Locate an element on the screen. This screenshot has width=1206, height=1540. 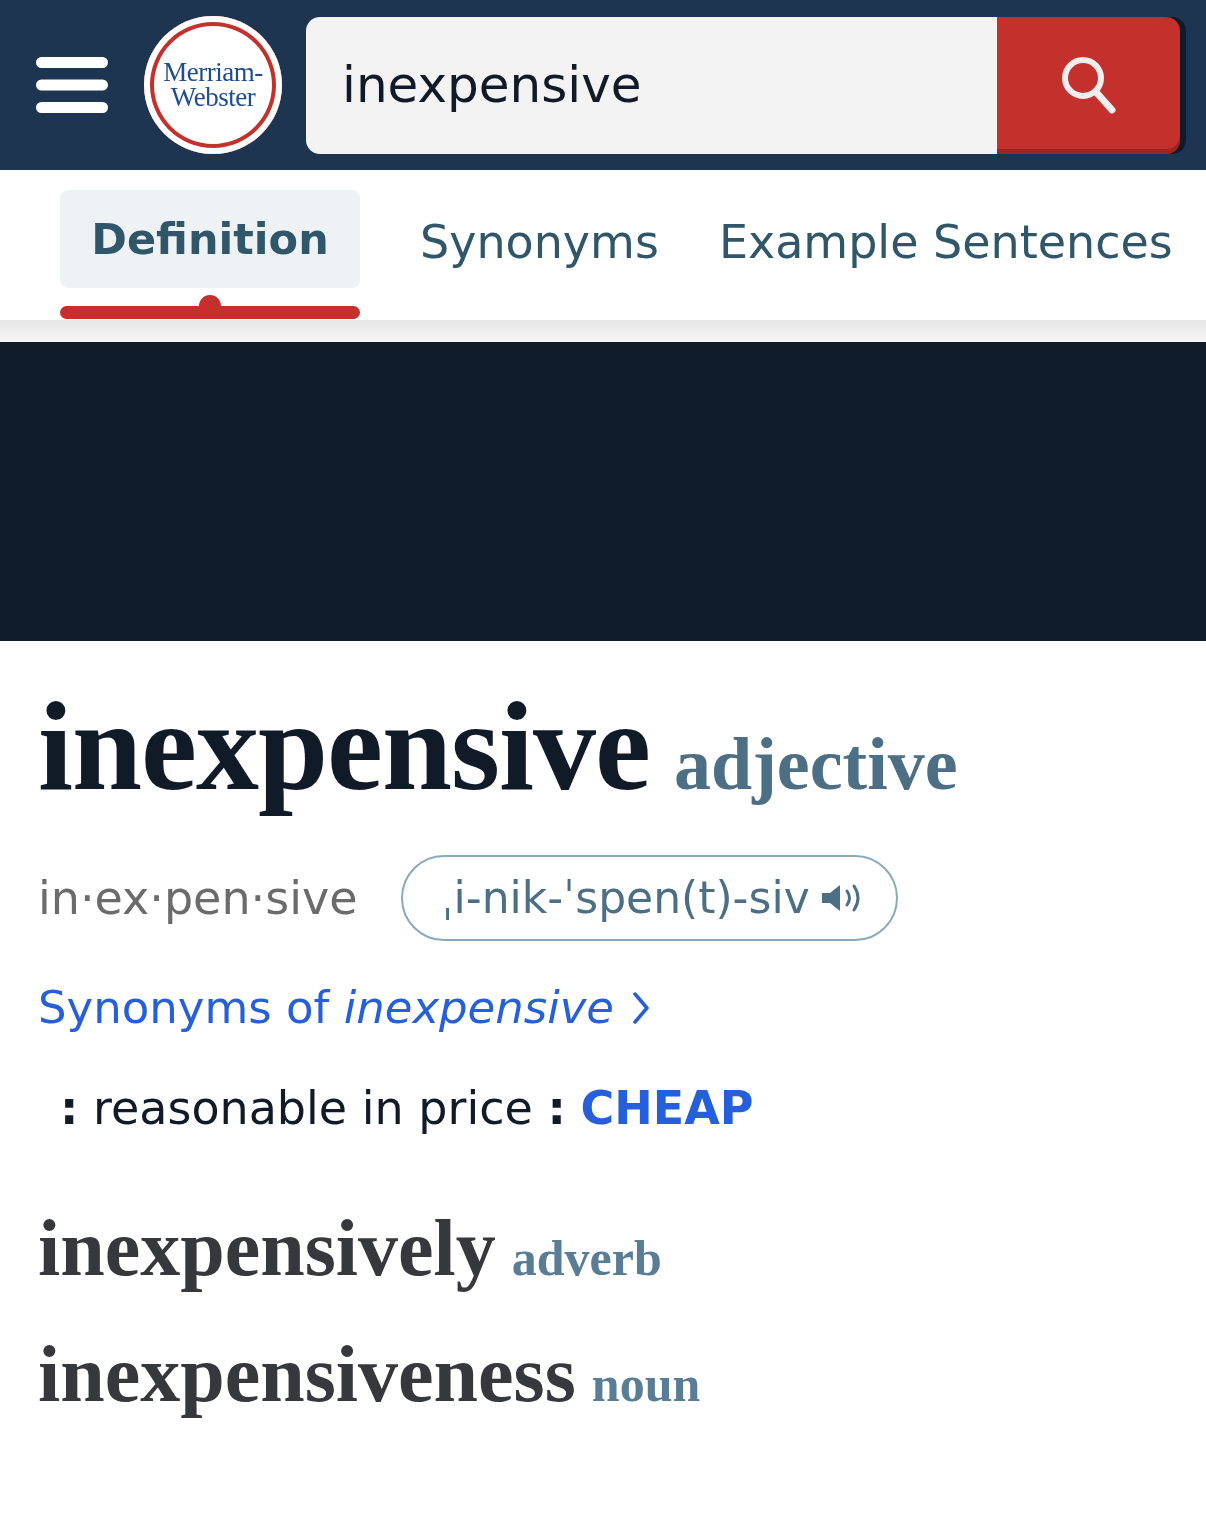
cross-reference-link: CHEAP is located at coordinates (667, 1108).